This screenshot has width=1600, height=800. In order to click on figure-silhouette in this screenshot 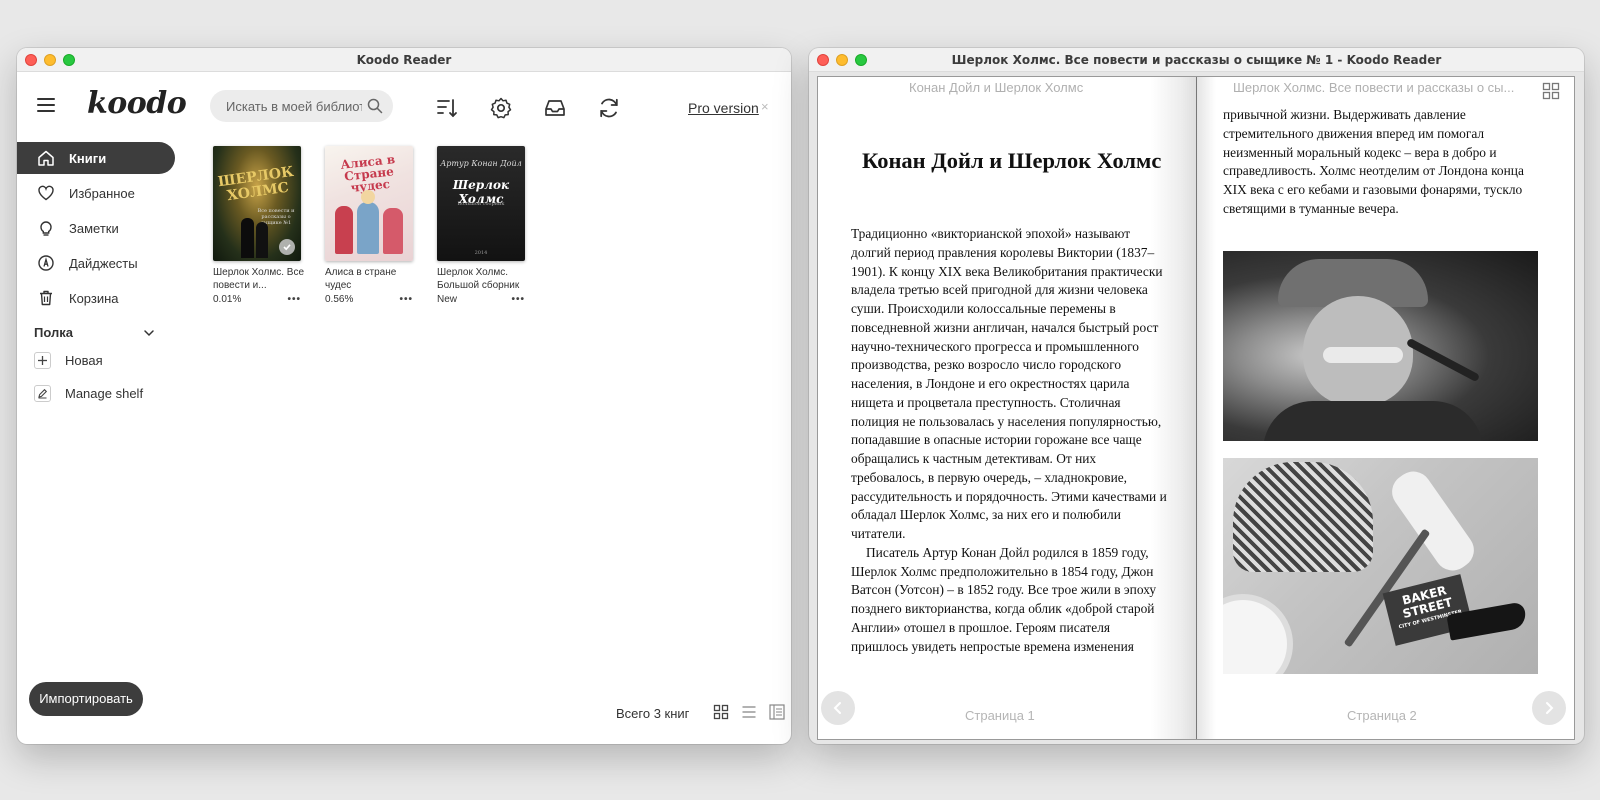, I will do `click(262, 240)`.